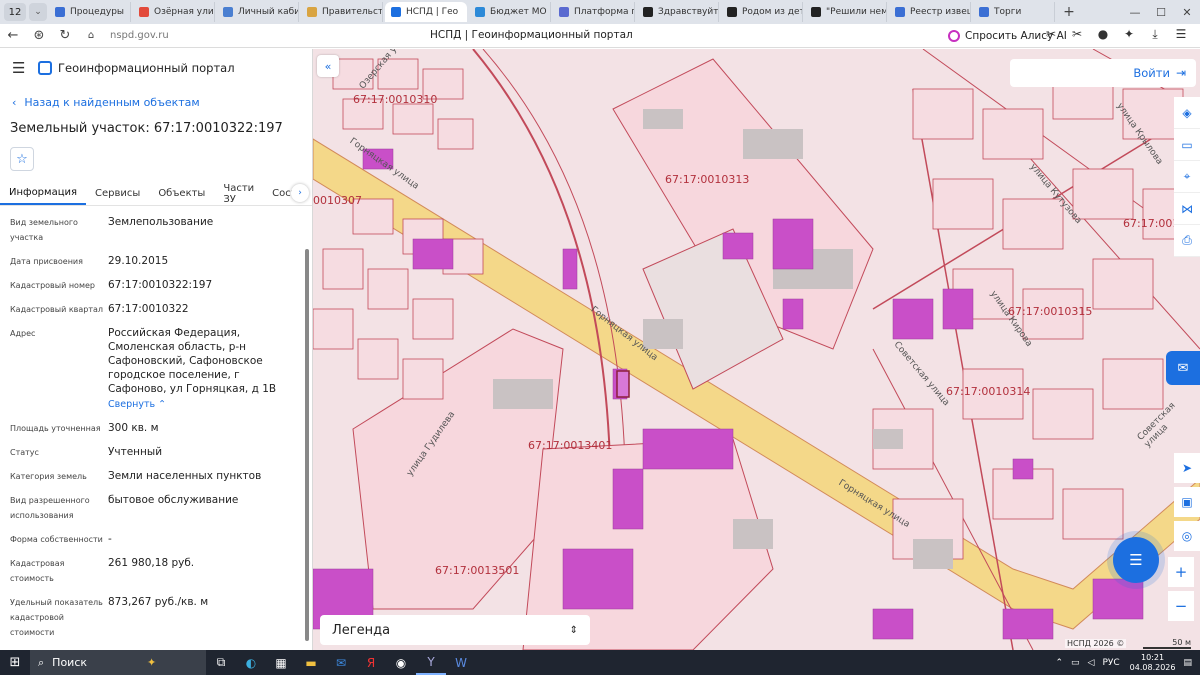 The height and width of the screenshot is (675, 1200). I want to click on property-label: Статус, so click(24, 452).